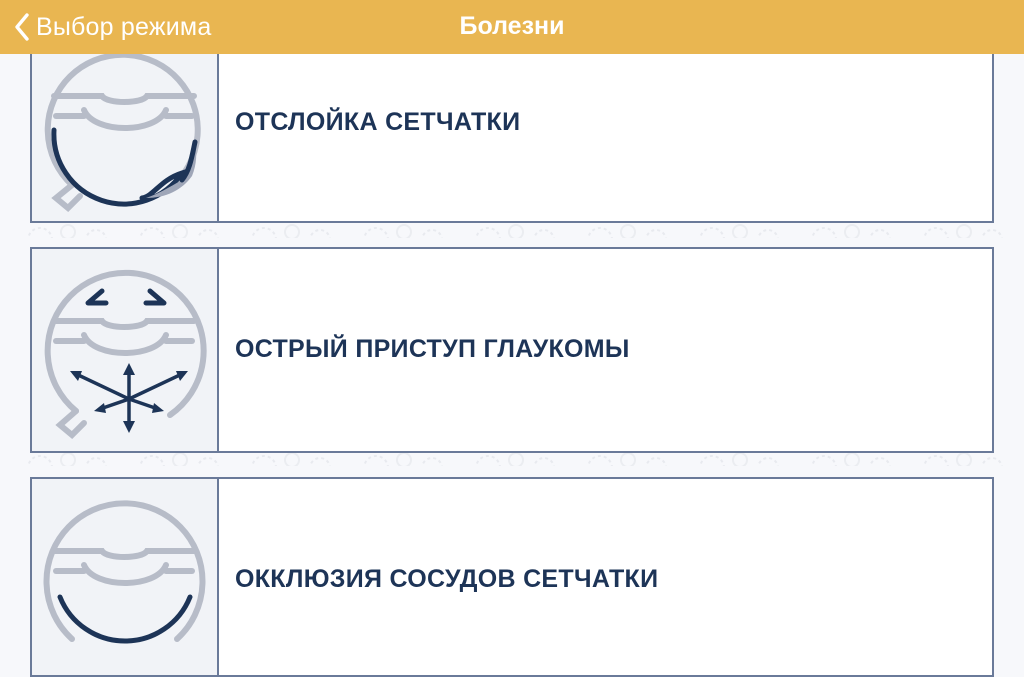  Describe the element at coordinates (512, 27) in the screenshot. I see `navigation-bar: Выбор режима Болезни` at that location.